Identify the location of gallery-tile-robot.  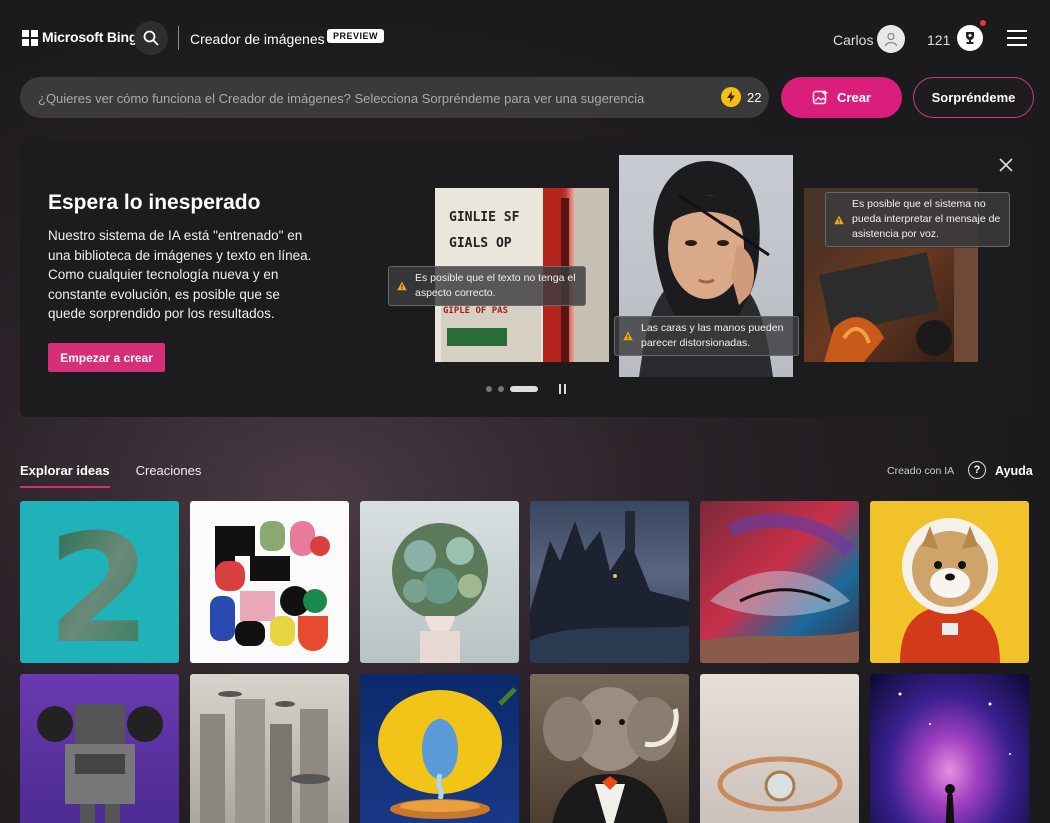
(99, 748).